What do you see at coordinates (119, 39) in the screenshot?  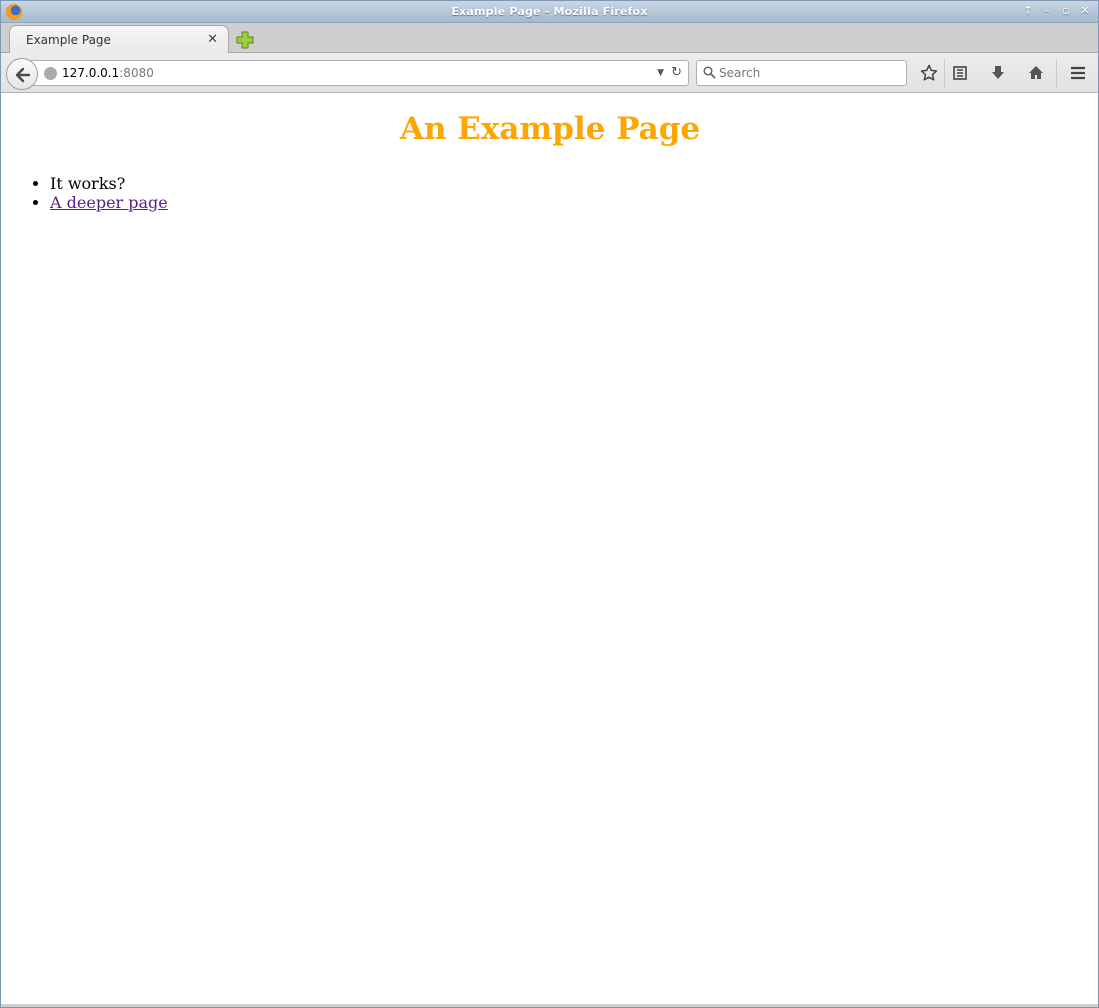 I see `tab-example-page: Example Page ✕` at bounding box center [119, 39].